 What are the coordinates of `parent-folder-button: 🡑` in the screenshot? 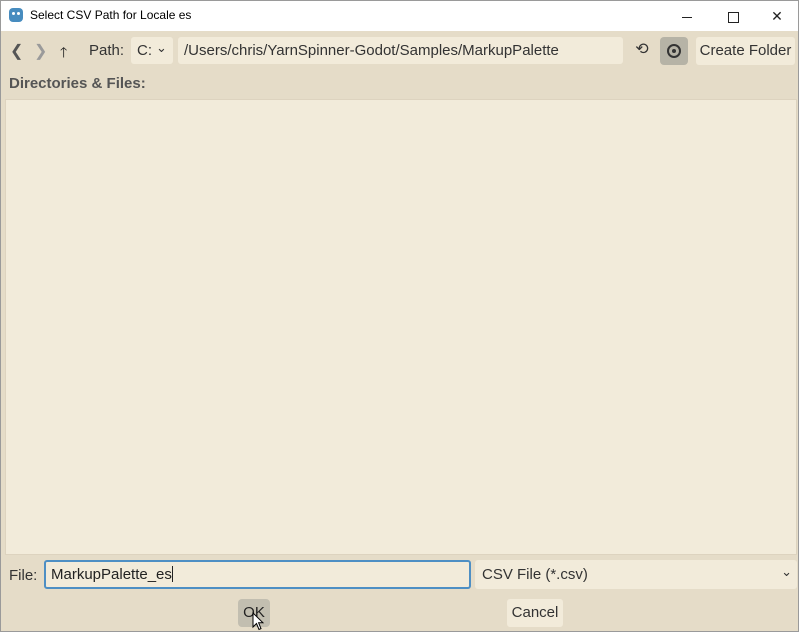 It's located at (63, 54).